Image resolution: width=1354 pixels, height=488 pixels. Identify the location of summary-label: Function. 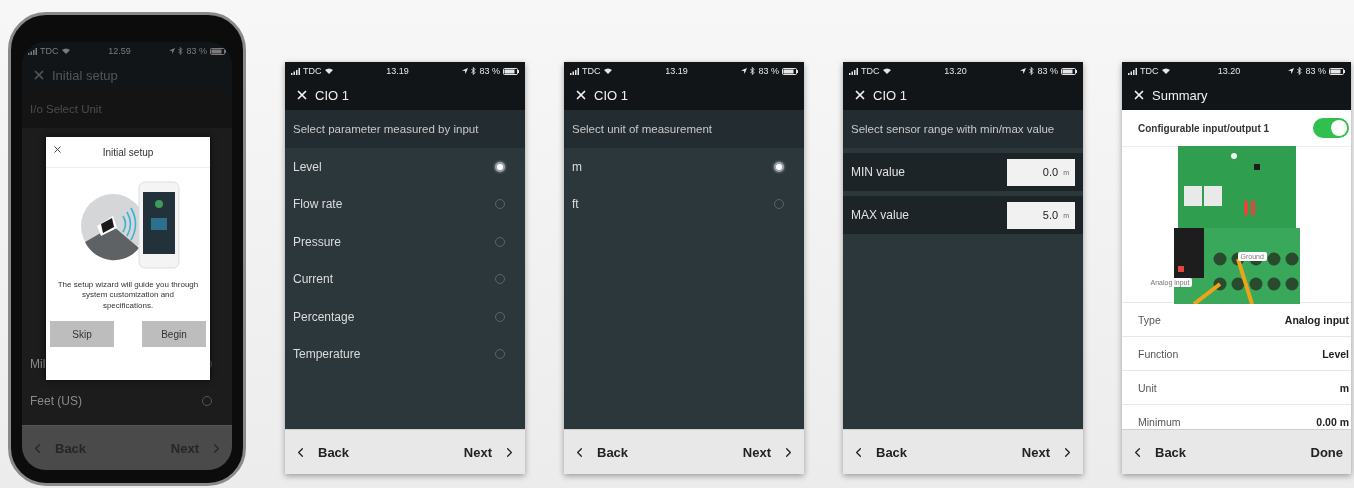
(1158, 353).